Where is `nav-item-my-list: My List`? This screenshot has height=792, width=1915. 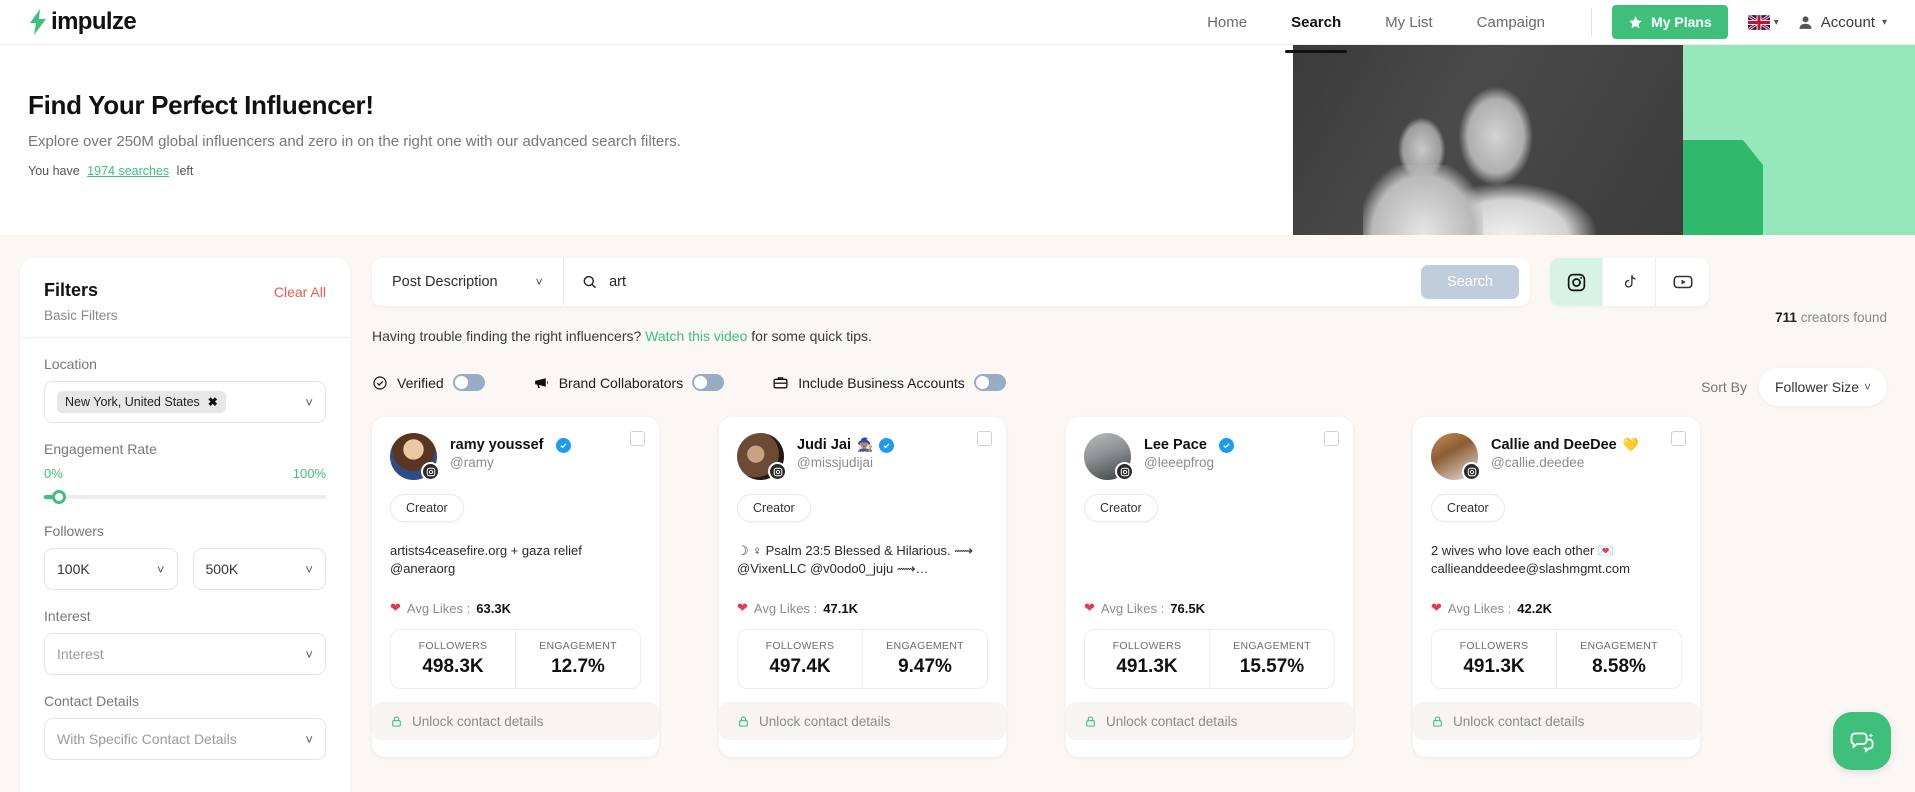 nav-item-my-list: My List is located at coordinates (1409, 22).